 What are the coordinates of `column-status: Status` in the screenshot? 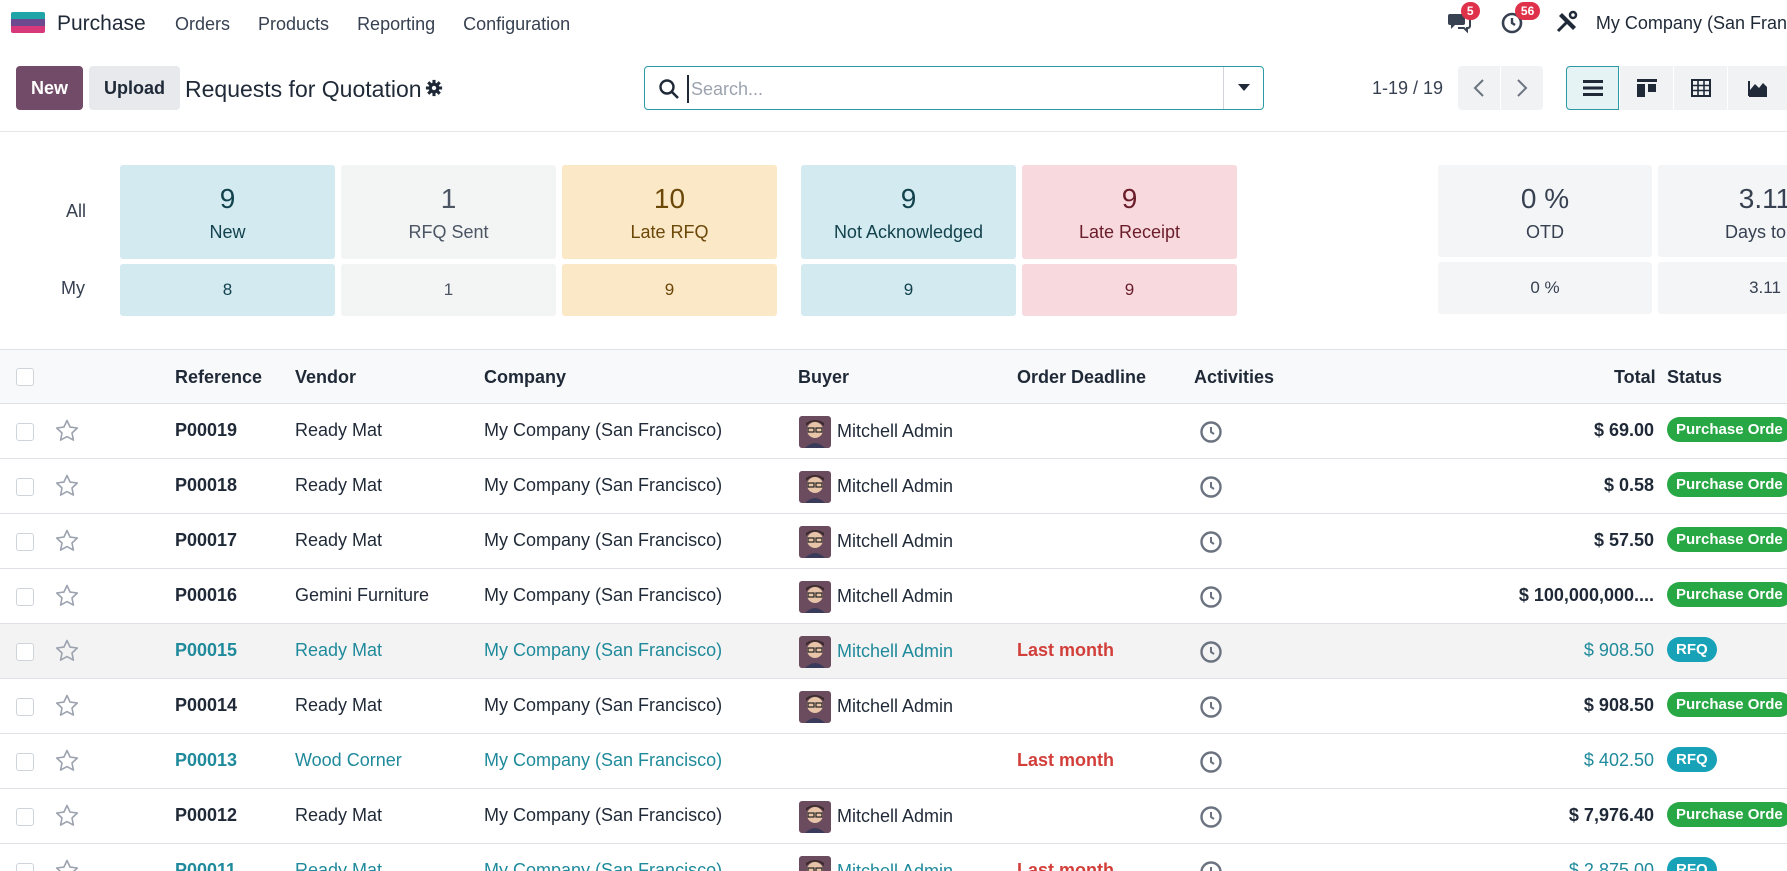 It's located at (1694, 377).